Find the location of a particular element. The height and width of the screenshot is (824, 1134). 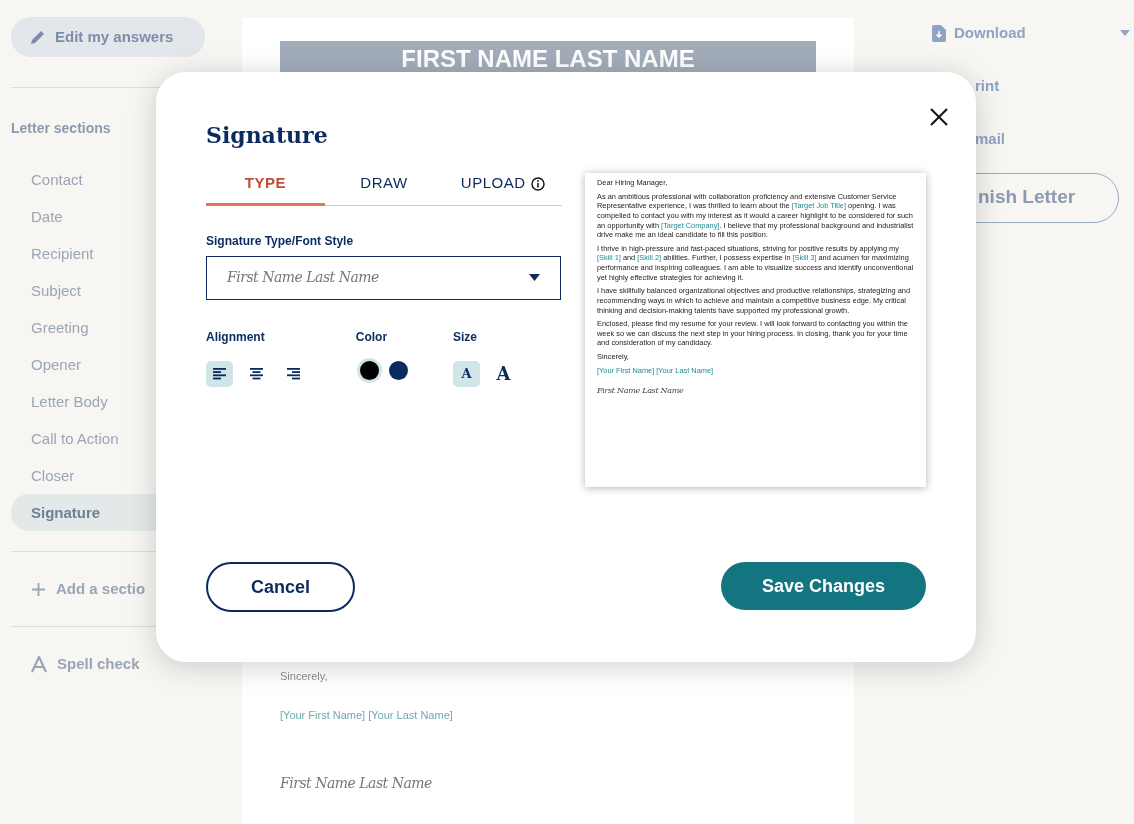

name-line: [Your First Name] [Your Last Name] is located at coordinates (366, 715).